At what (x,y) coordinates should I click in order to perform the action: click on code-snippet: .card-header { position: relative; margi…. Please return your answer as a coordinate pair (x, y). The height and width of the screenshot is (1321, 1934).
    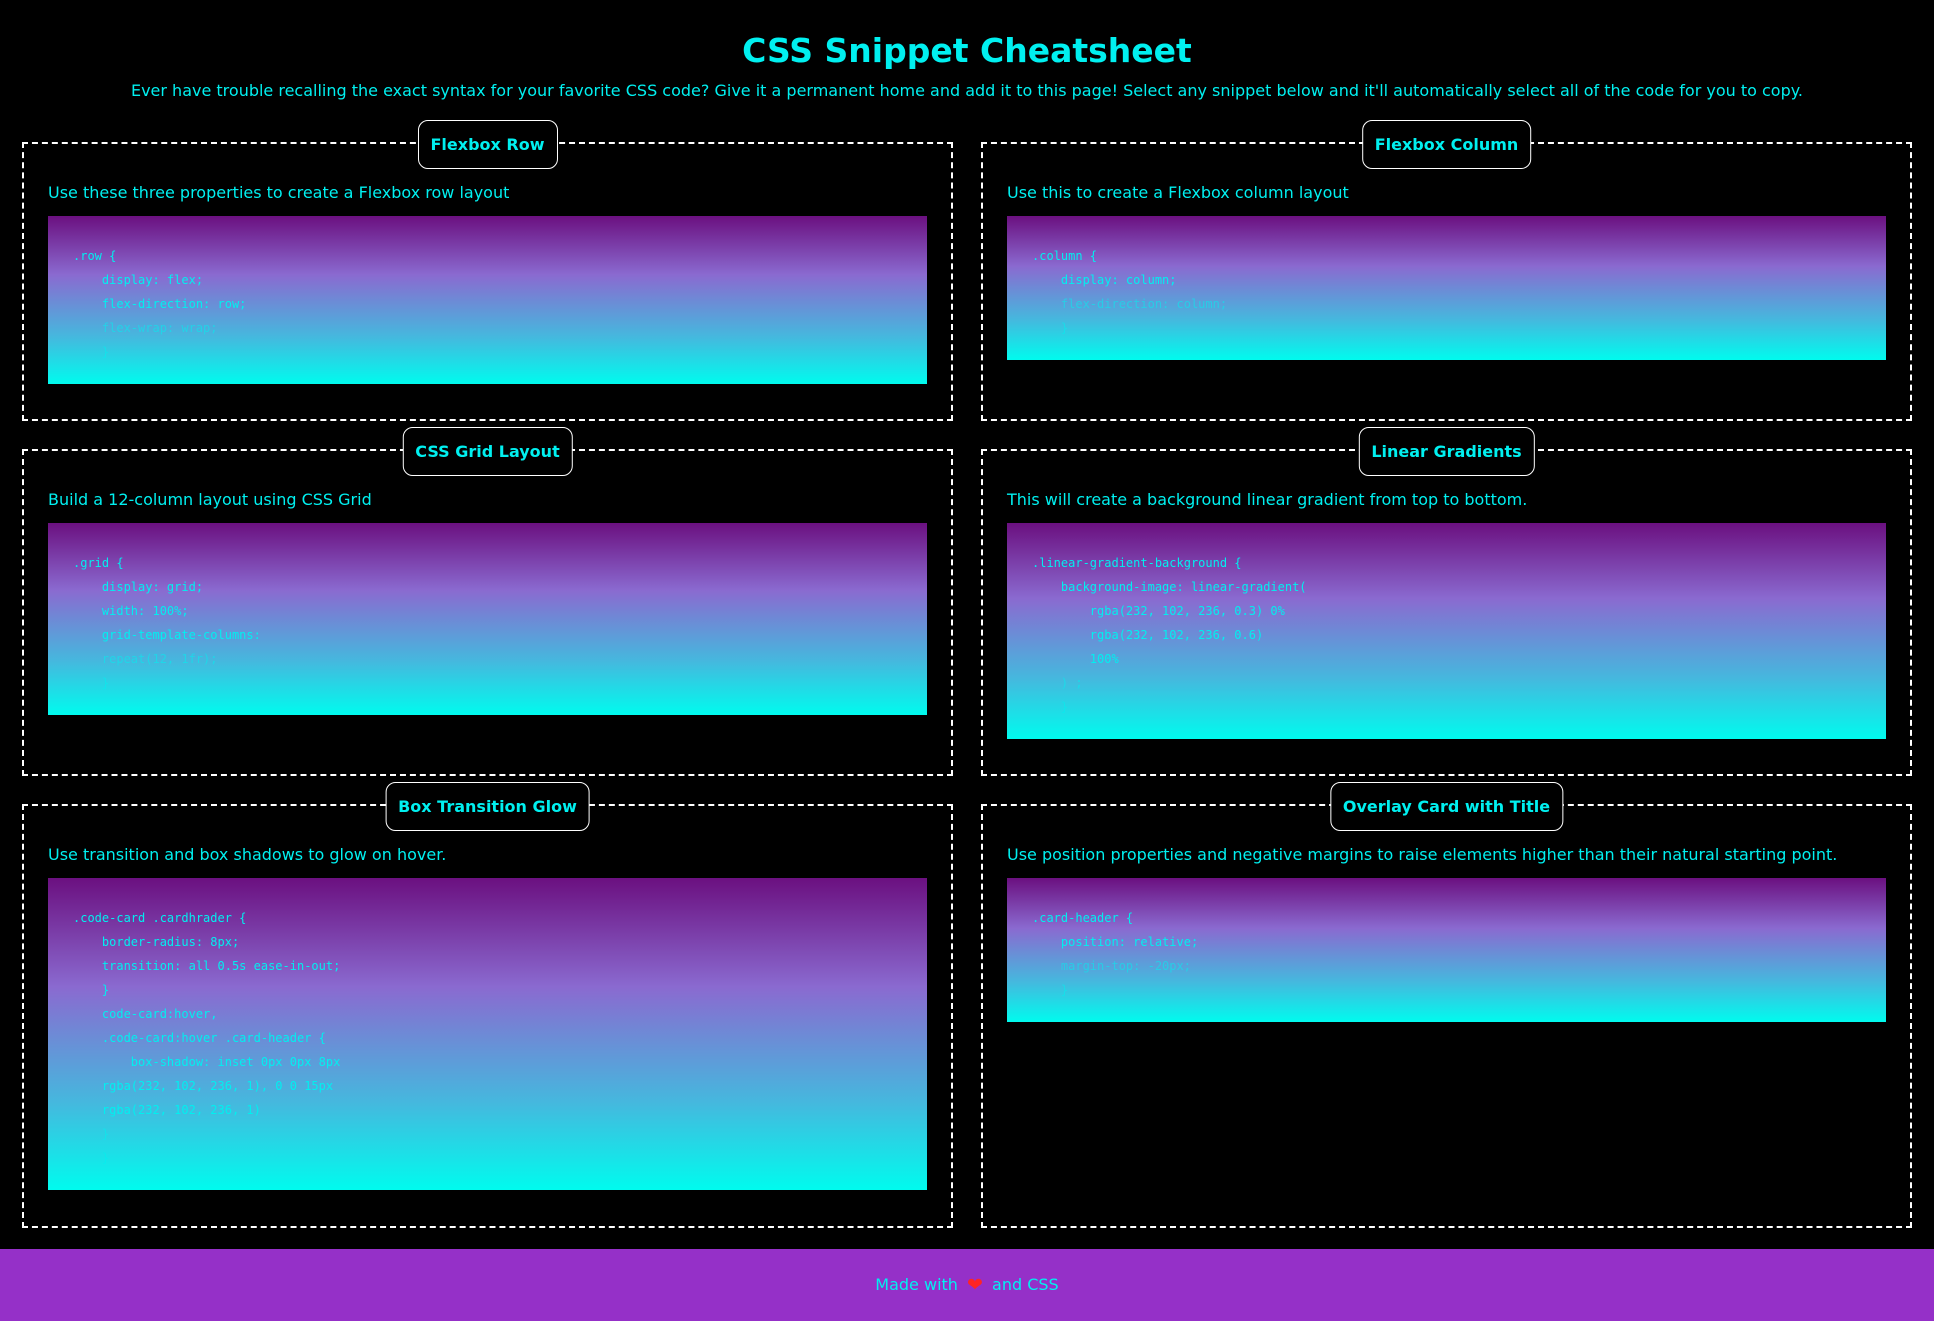
    Looking at the image, I should click on (1446, 950).